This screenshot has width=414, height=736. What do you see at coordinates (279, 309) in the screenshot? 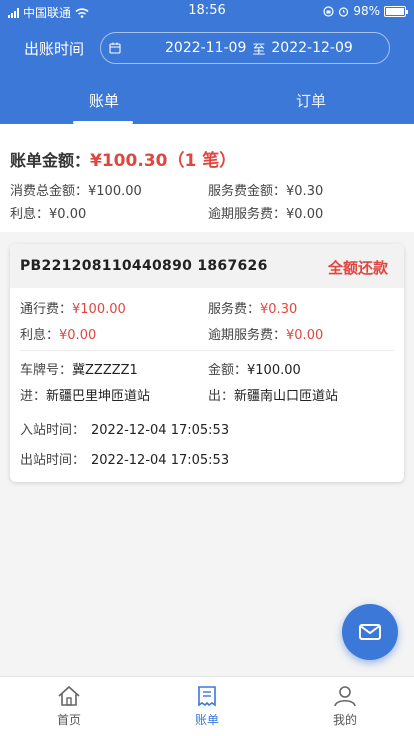
I see `service-value: ¥0.30` at bounding box center [279, 309].